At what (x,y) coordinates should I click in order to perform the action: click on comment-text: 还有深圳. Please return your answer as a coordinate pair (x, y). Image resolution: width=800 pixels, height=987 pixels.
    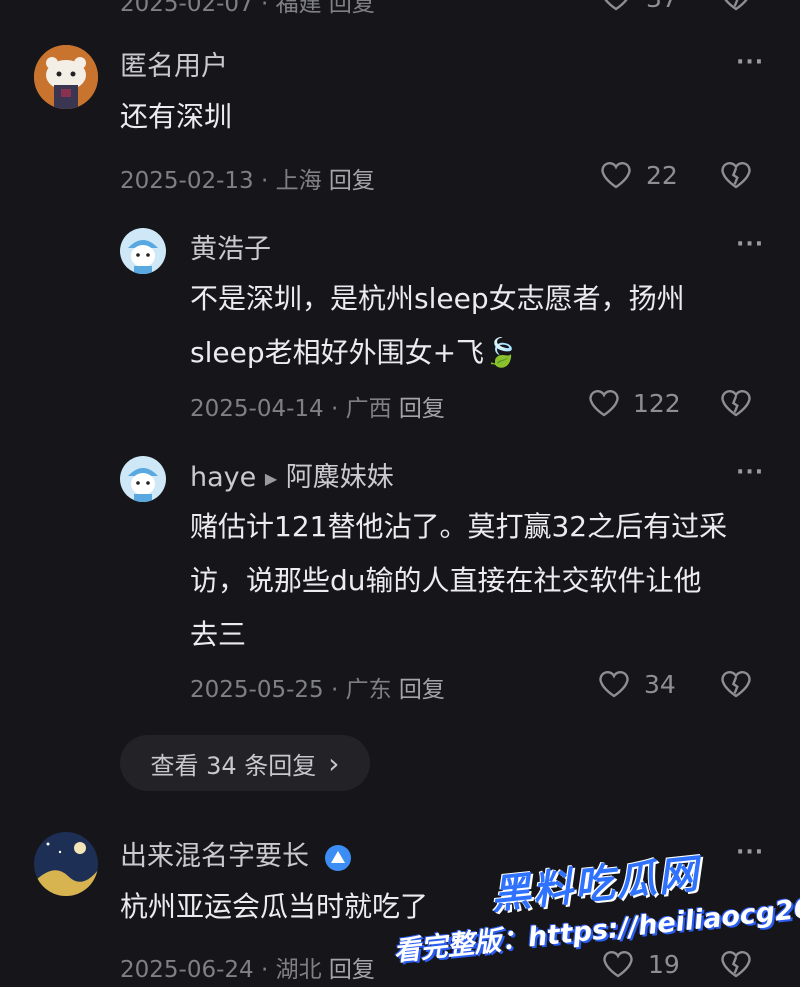
    Looking at the image, I should click on (176, 116).